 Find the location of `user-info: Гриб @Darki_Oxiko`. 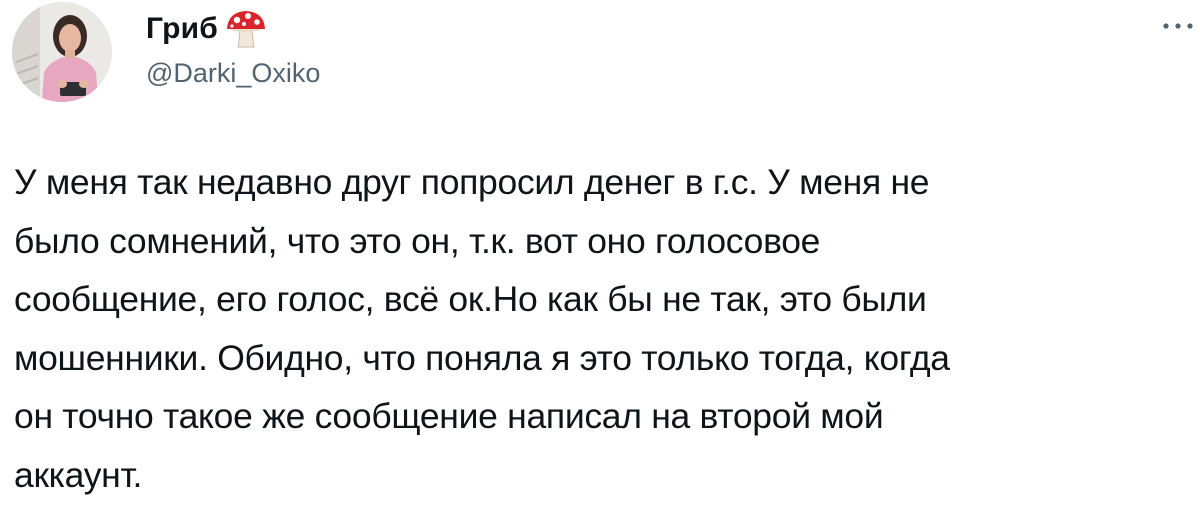

user-info: Гриб @Darki_Oxiko is located at coordinates (233, 47).